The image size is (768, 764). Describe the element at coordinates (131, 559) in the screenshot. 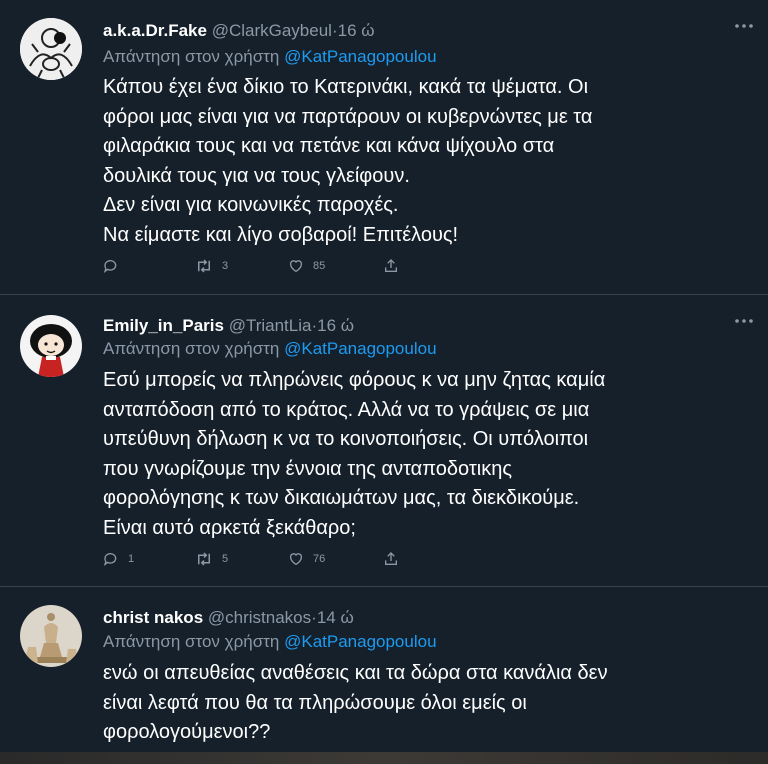

I see `reply-count: 1` at that location.